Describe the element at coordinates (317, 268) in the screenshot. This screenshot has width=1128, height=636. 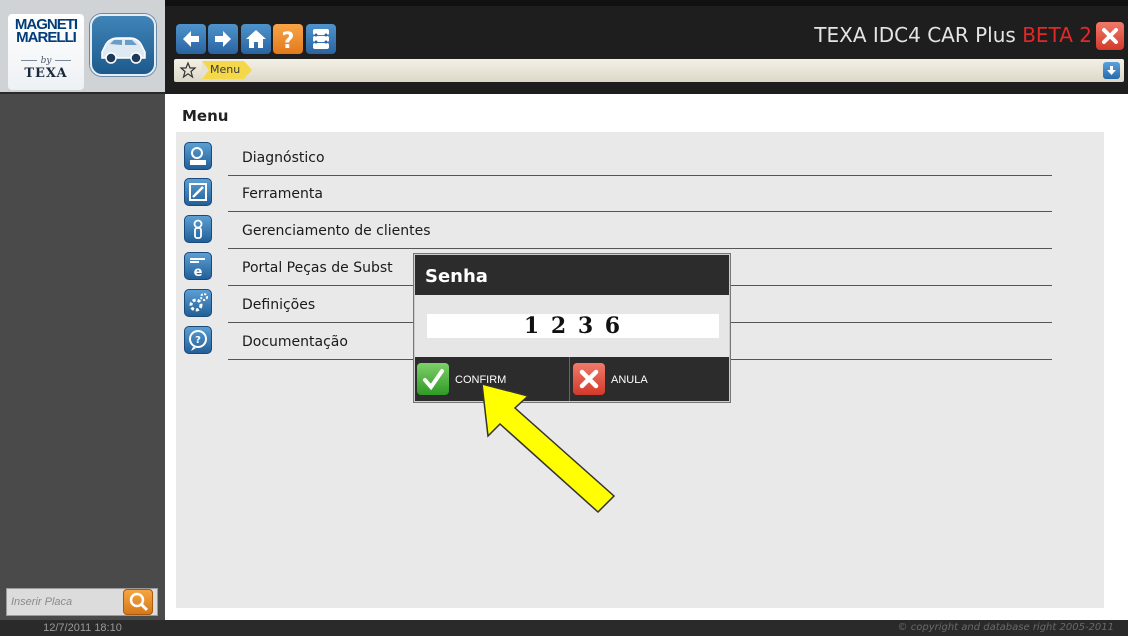
I see `menu-item-label: Portal Peças de Subst` at that location.